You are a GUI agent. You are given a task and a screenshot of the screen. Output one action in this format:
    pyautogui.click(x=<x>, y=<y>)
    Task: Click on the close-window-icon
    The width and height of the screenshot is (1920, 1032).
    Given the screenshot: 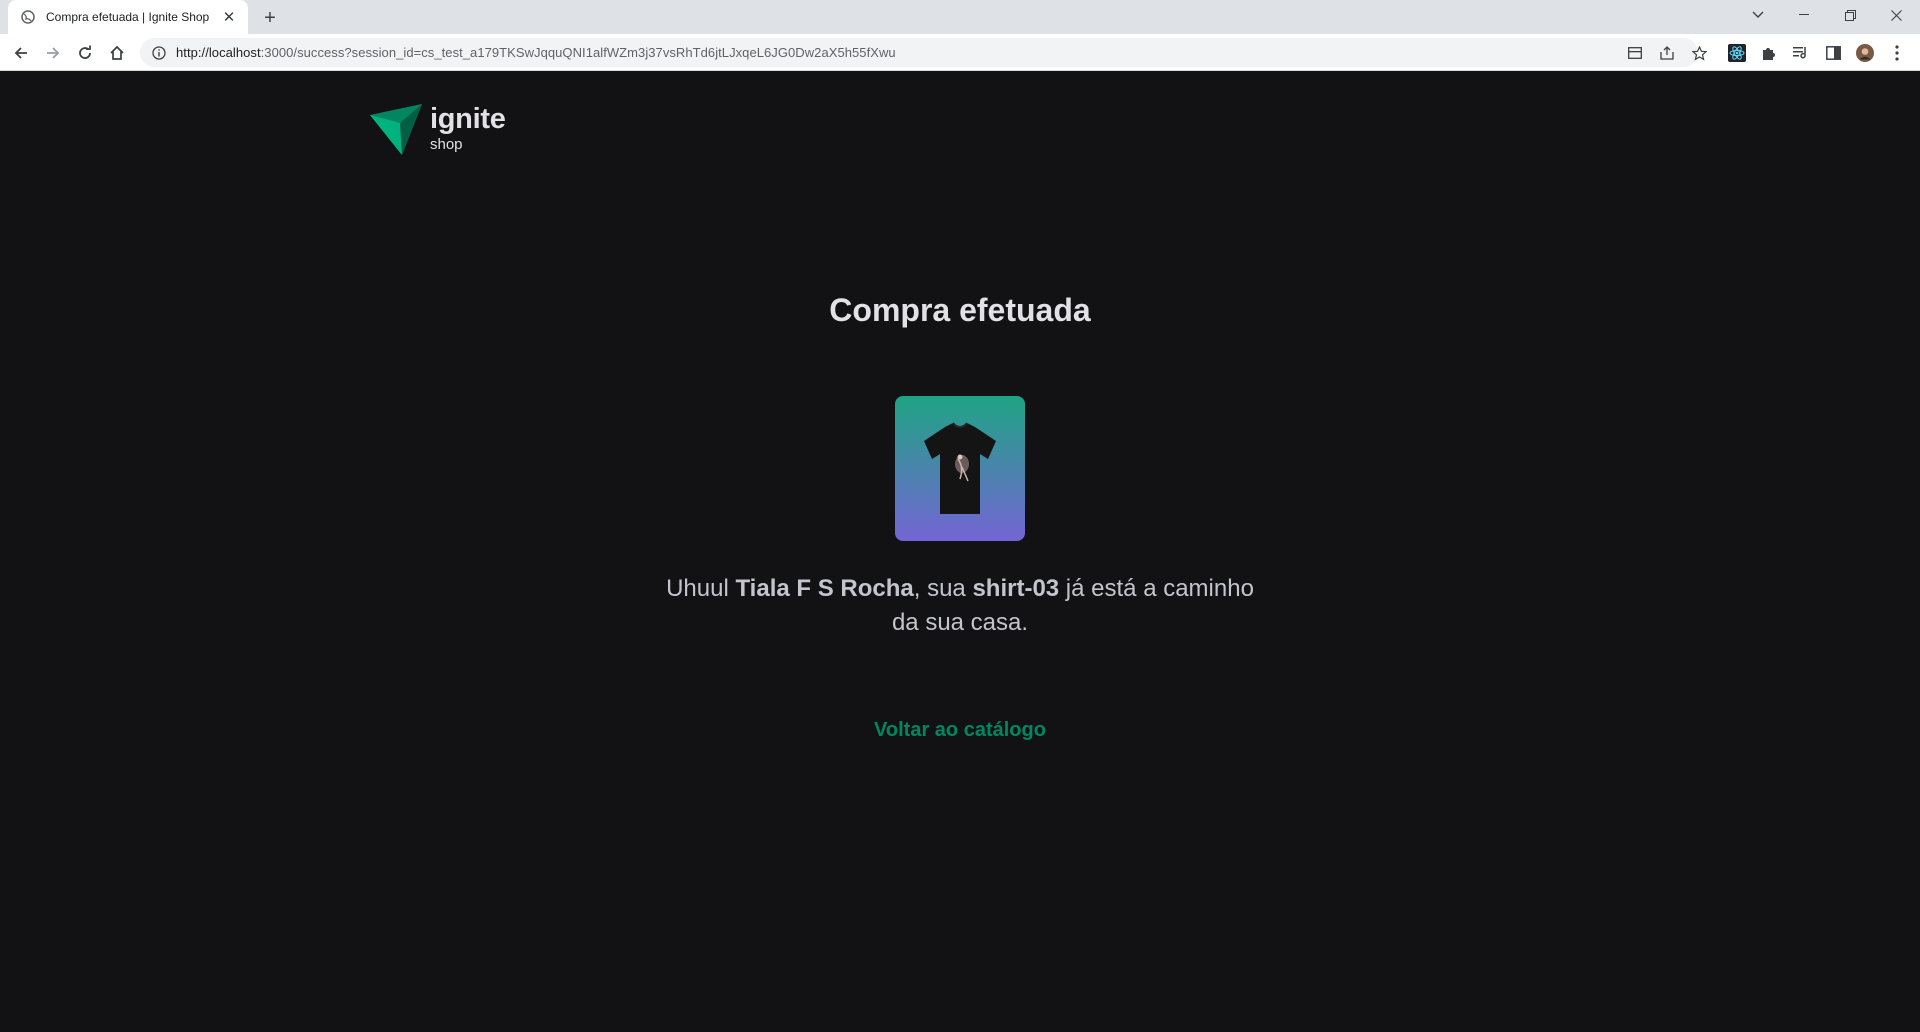 What is the action you would take?
    pyautogui.click(x=1896, y=15)
    